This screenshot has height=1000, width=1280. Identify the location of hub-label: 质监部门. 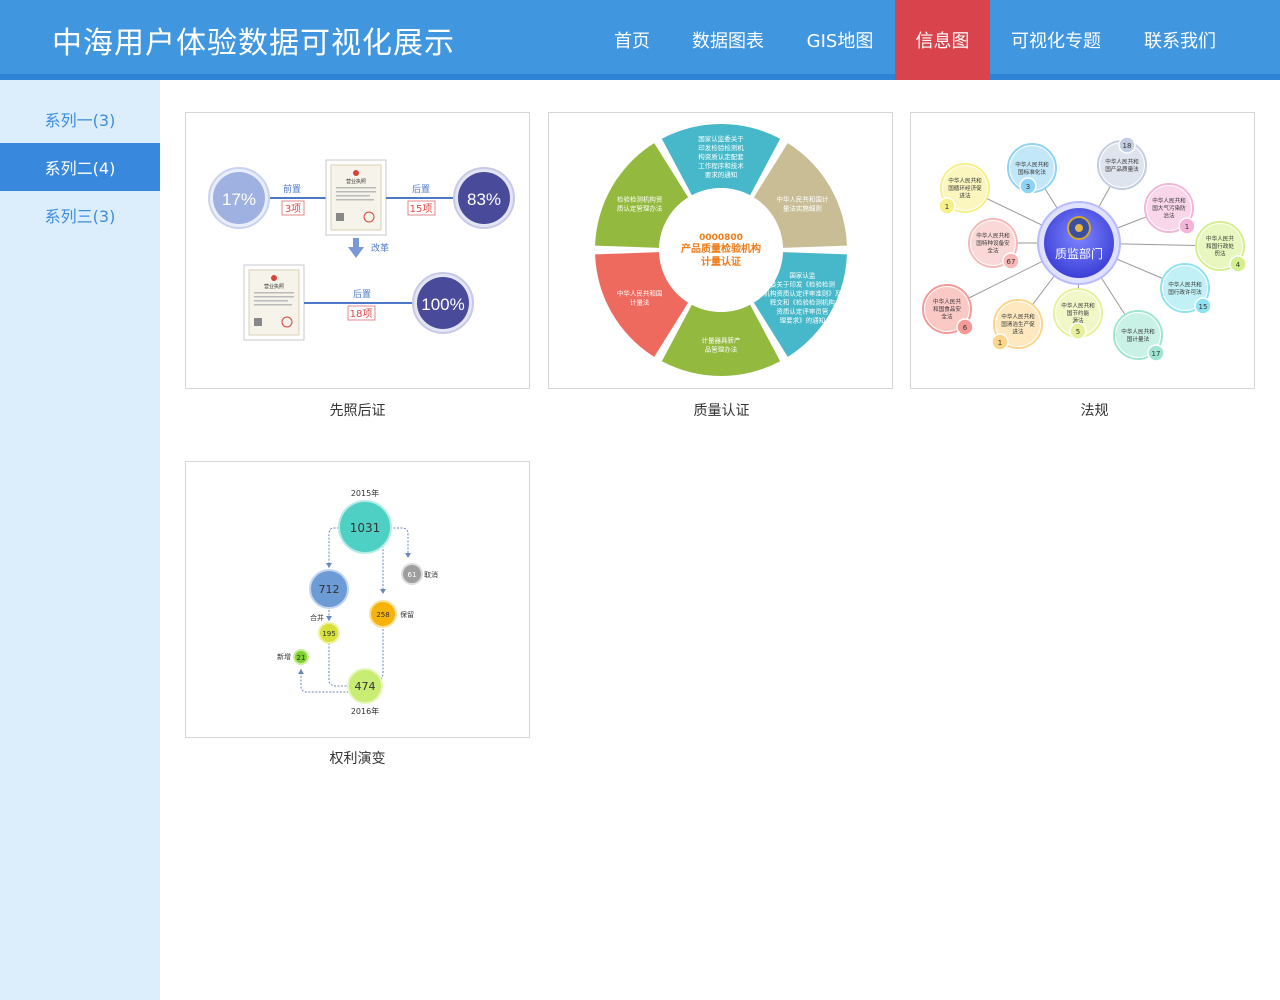
(1079, 253).